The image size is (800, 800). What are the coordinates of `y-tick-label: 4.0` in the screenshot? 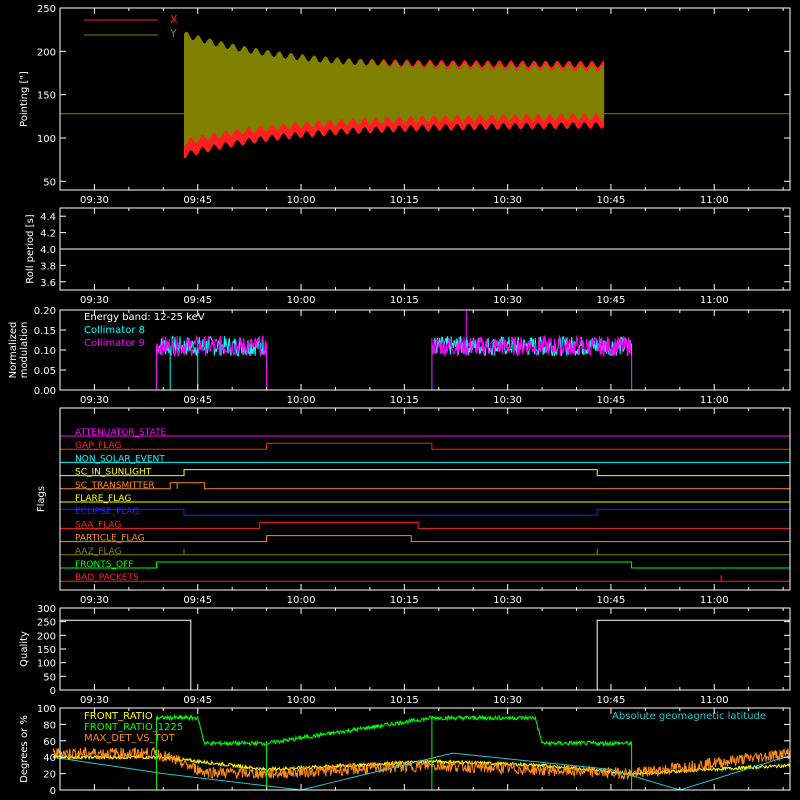 It's located at (48, 250).